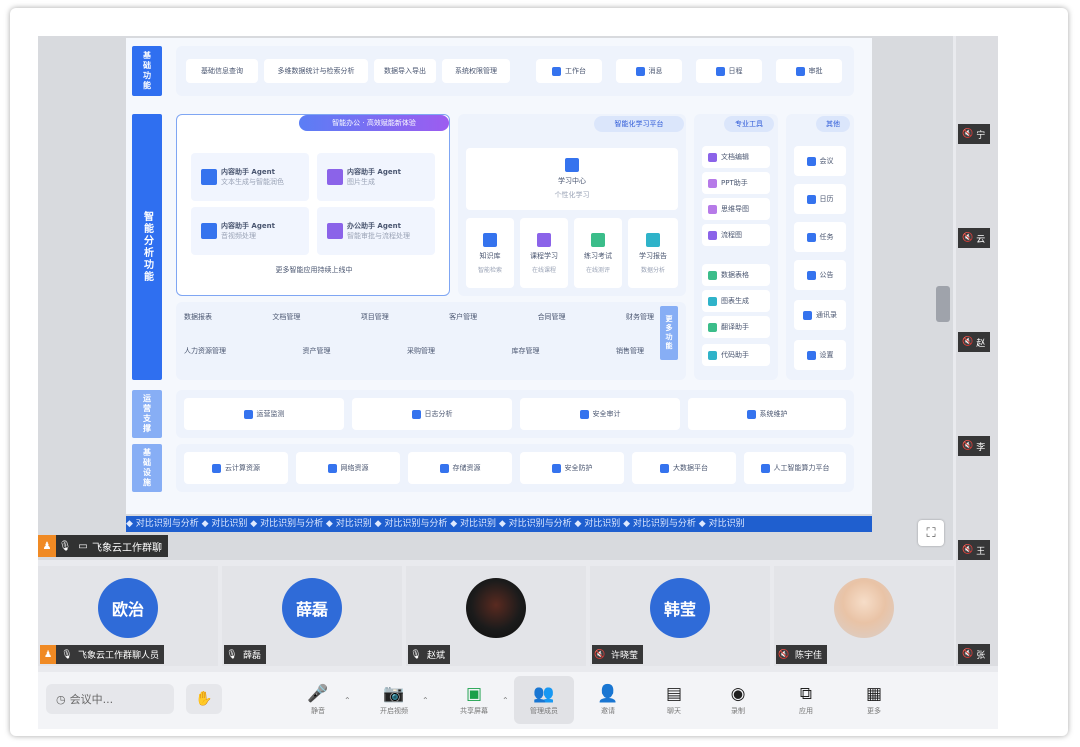 Image resolution: width=1080 pixels, height=747 pixels. What do you see at coordinates (198, 317) in the screenshot?
I see `grid-item: 数据报表` at bounding box center [198, 317].